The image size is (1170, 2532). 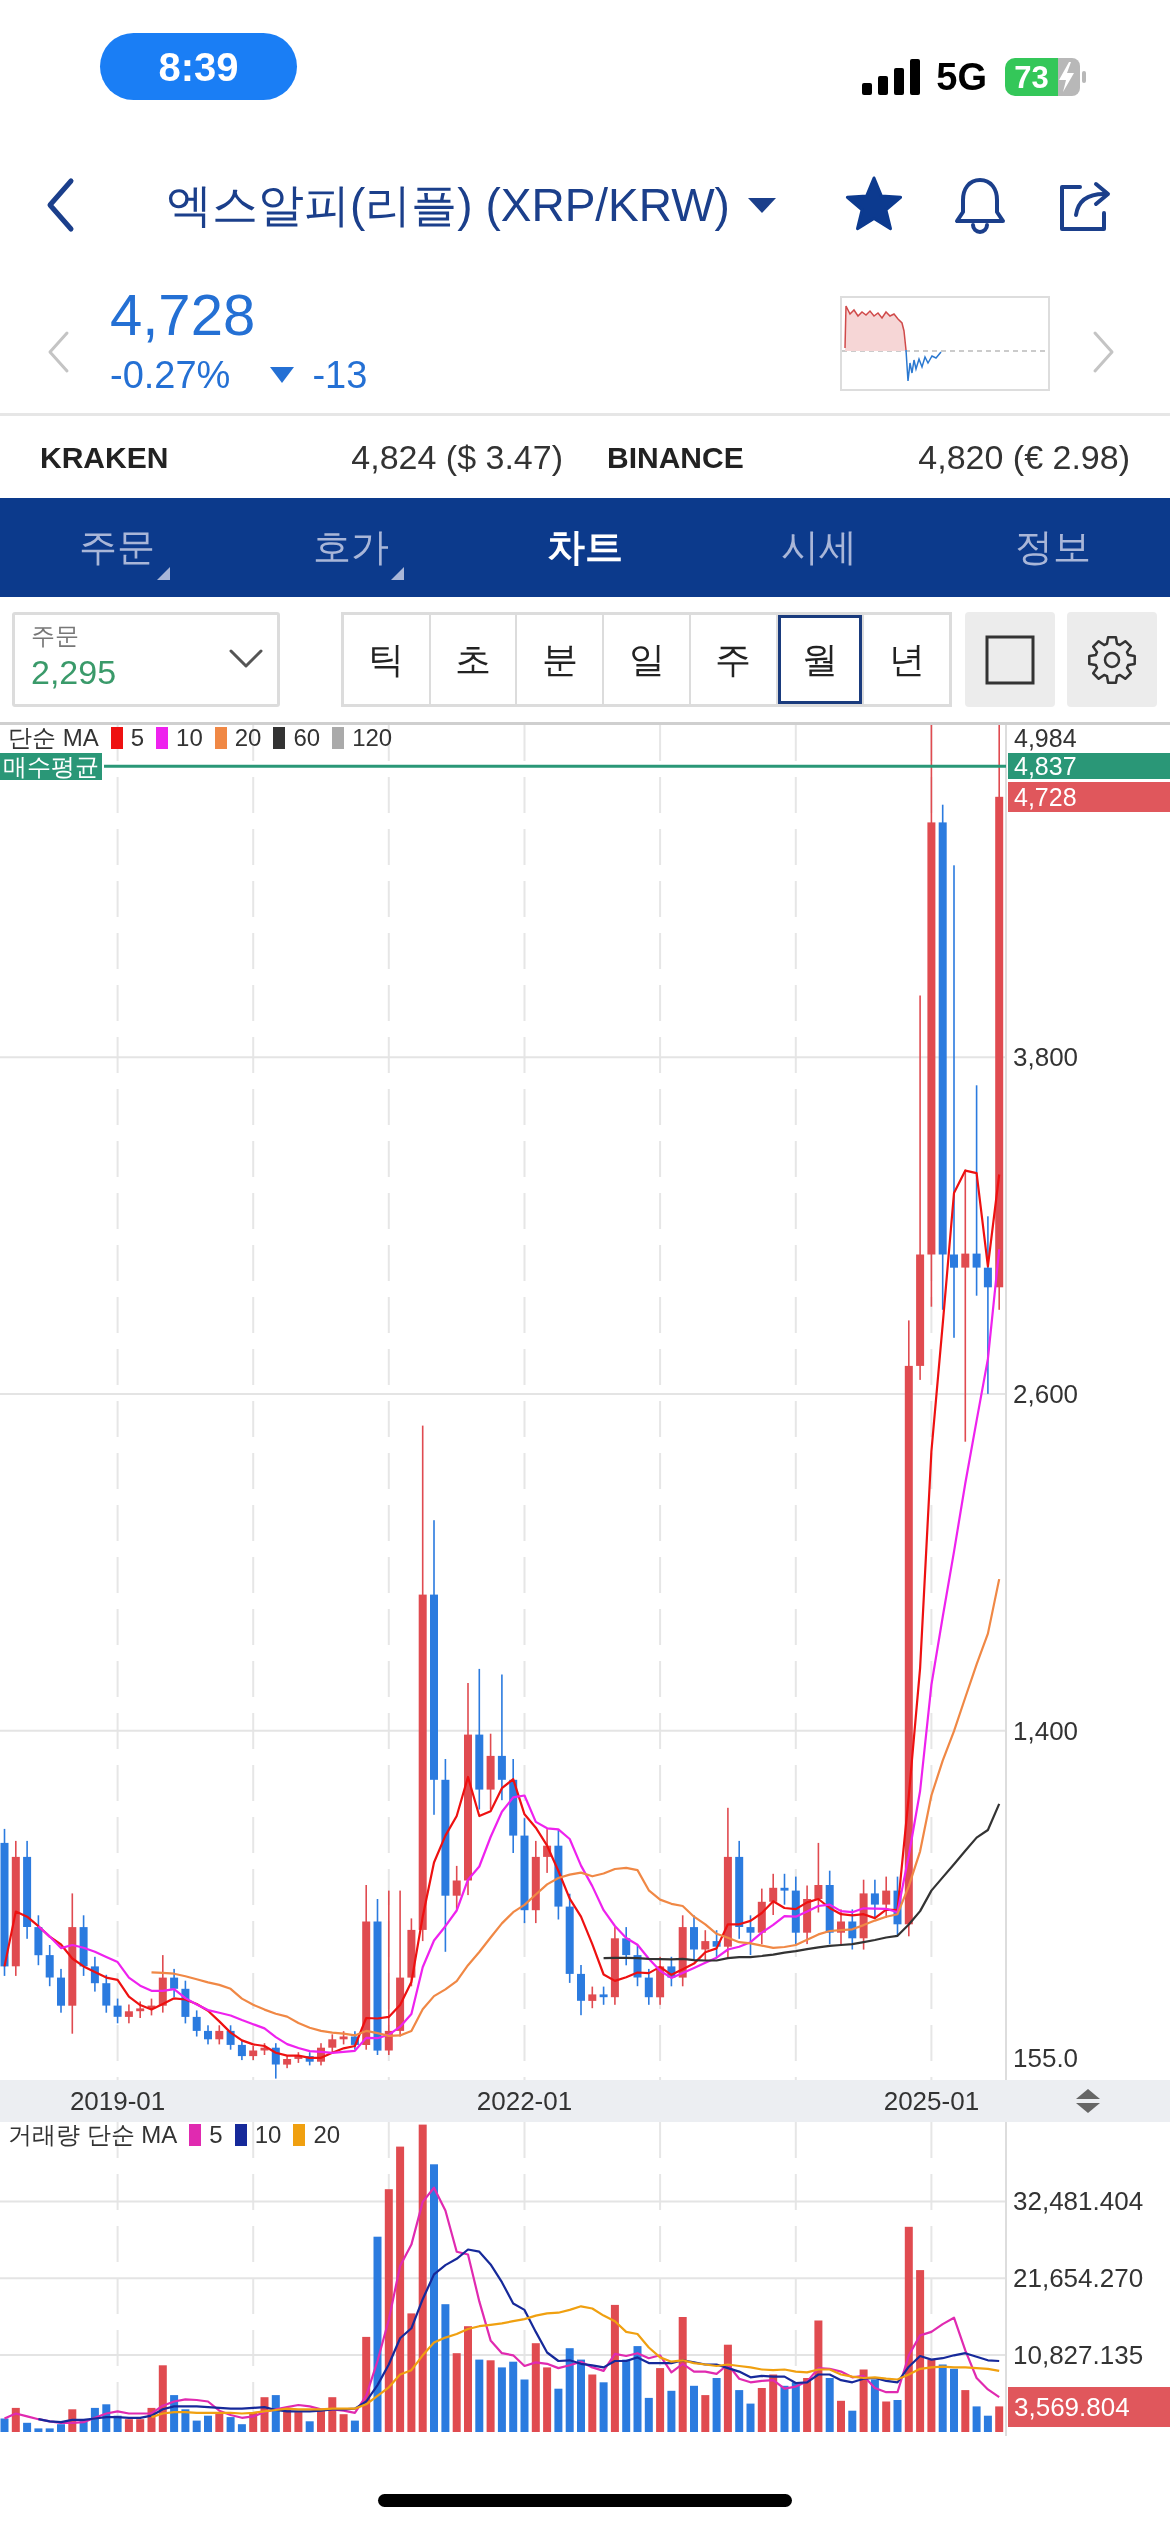 I want to click on square-toggle-button, so click(x=1010, y=659).